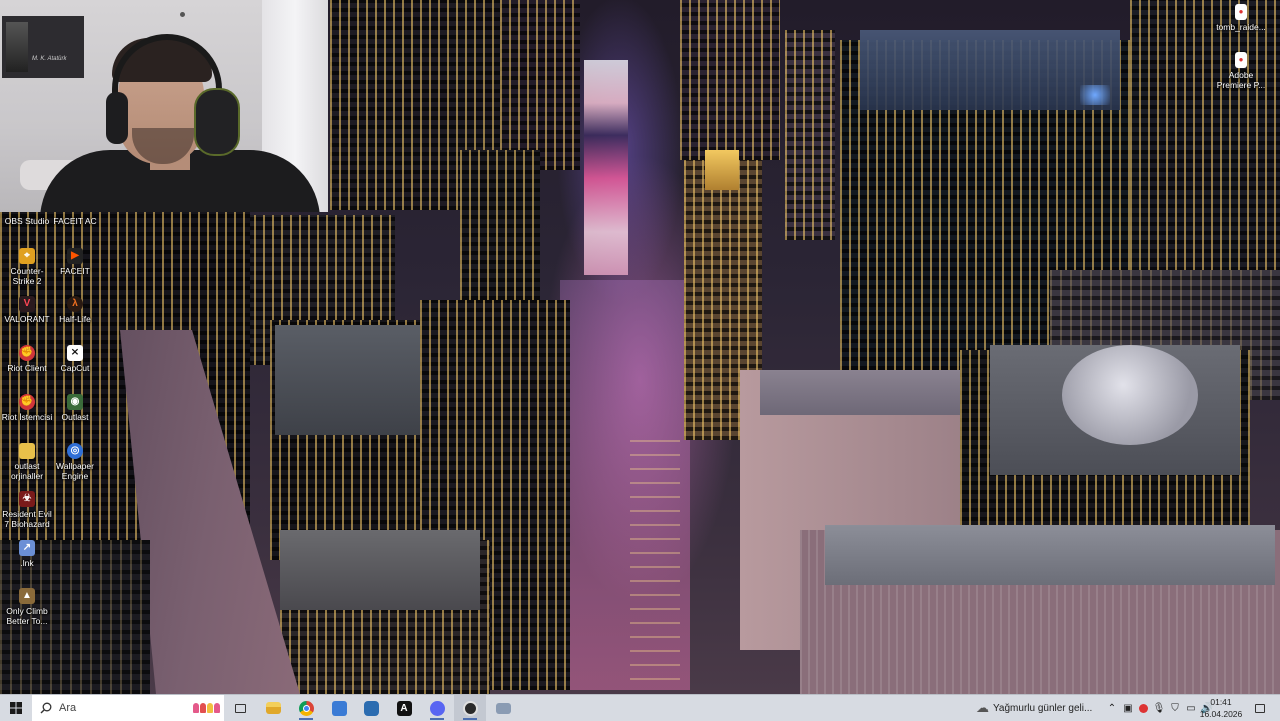 This screenshot has height=721, width=1280. I want to click on discord-button, so click(437, 708).